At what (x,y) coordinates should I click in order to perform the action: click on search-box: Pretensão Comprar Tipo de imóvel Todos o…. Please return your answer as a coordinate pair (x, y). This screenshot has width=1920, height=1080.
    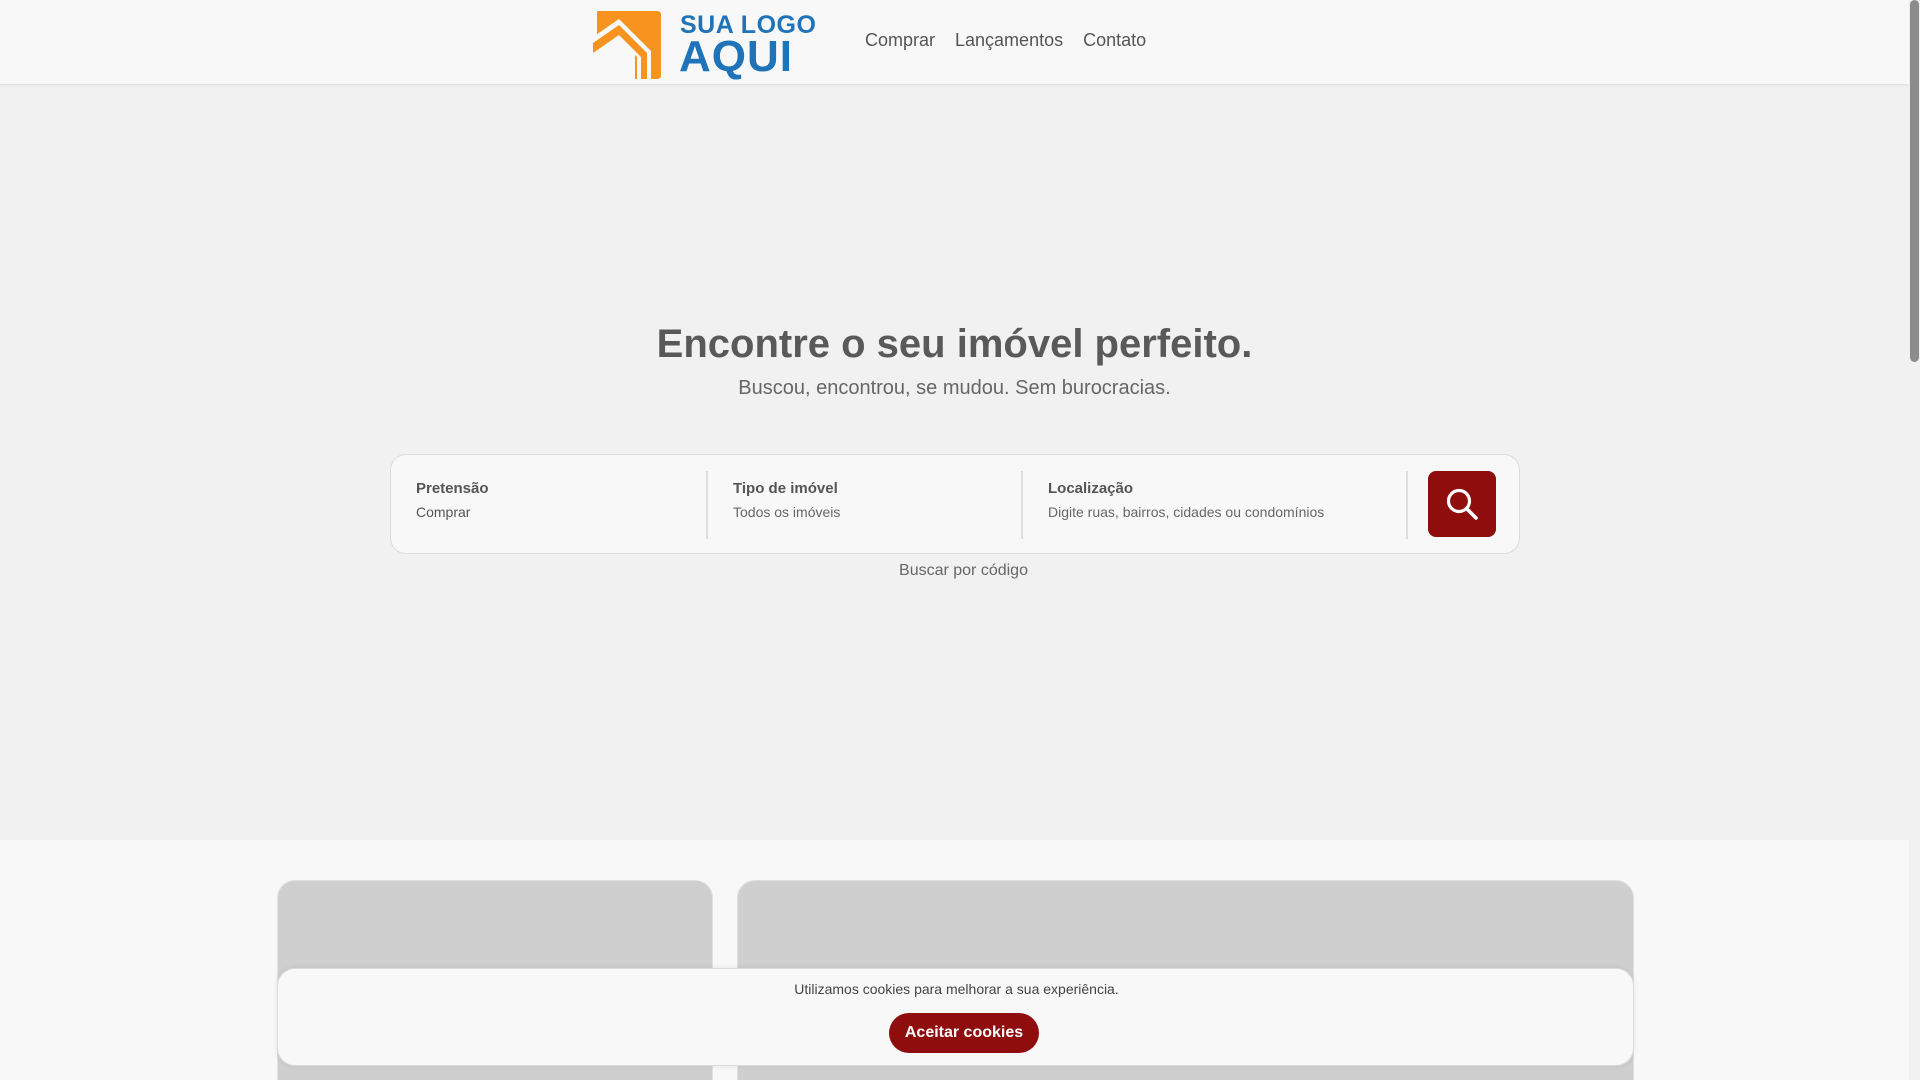
    Looking at the image, I should click on (955, 504).